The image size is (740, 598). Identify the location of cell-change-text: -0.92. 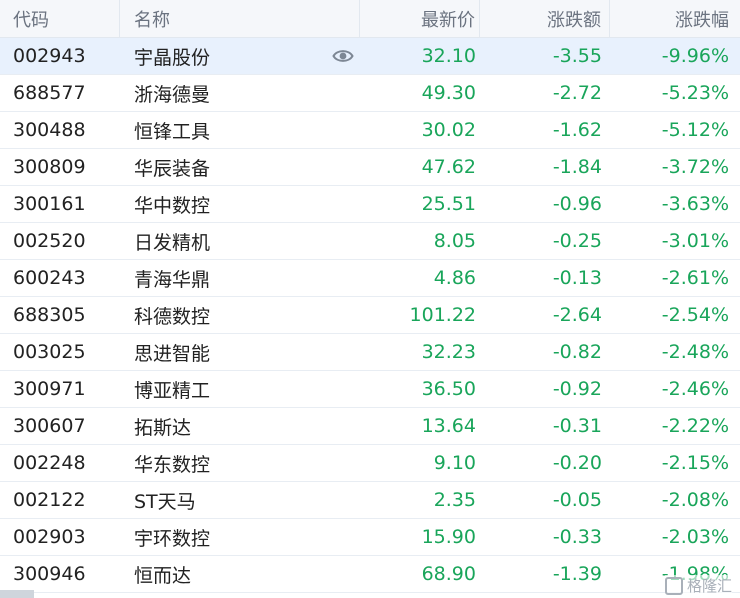
(577, 389).